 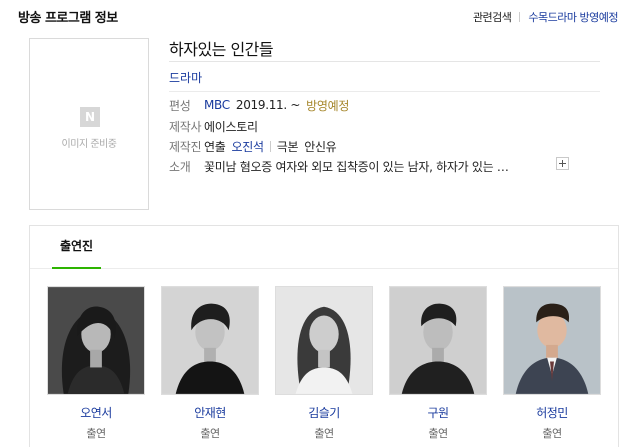 I want to click on header-links: 관련검색 수목드라마 방영예정, so click(x=546, y=17).